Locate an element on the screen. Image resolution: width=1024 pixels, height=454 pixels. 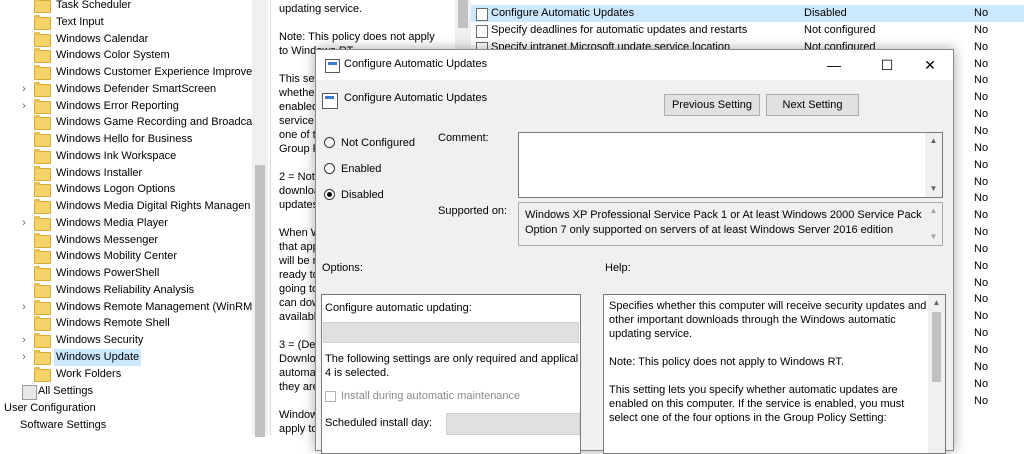
radio-disabled-label: Disabled is located at coordinates (362, 195).